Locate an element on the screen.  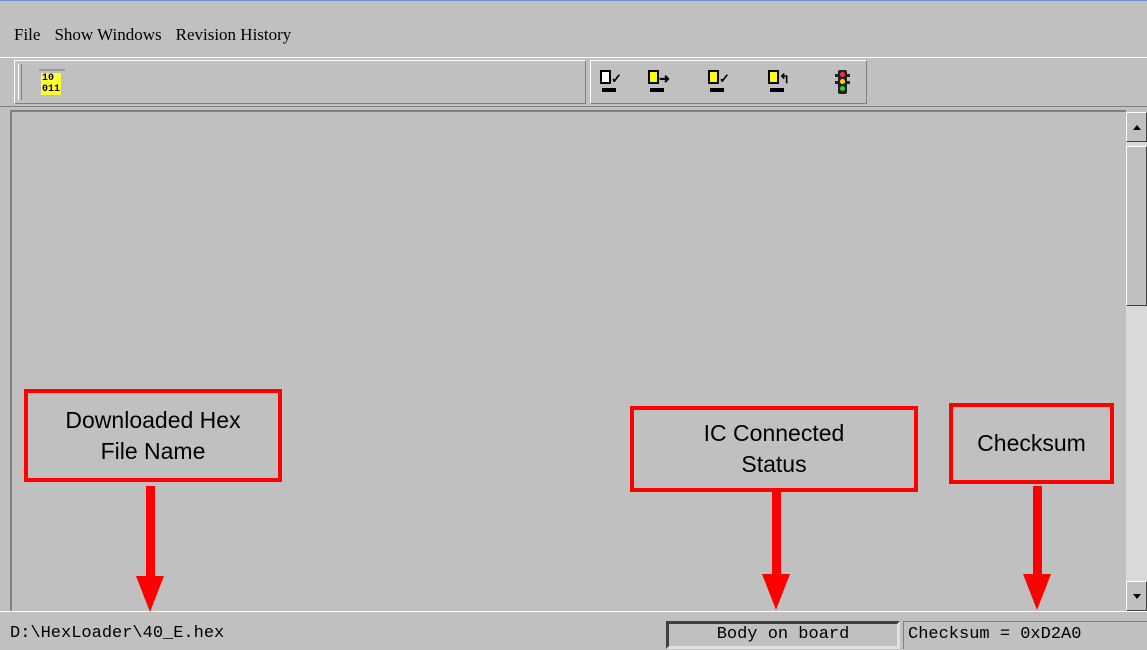
check-document-icon: ✓ is located at coordinates (610, 82).